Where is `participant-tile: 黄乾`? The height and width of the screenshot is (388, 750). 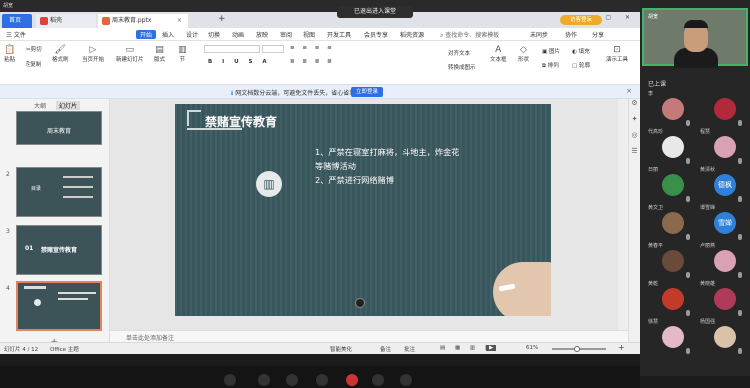 participant-tile: 黄乾 is located at coordinates (671, 299).